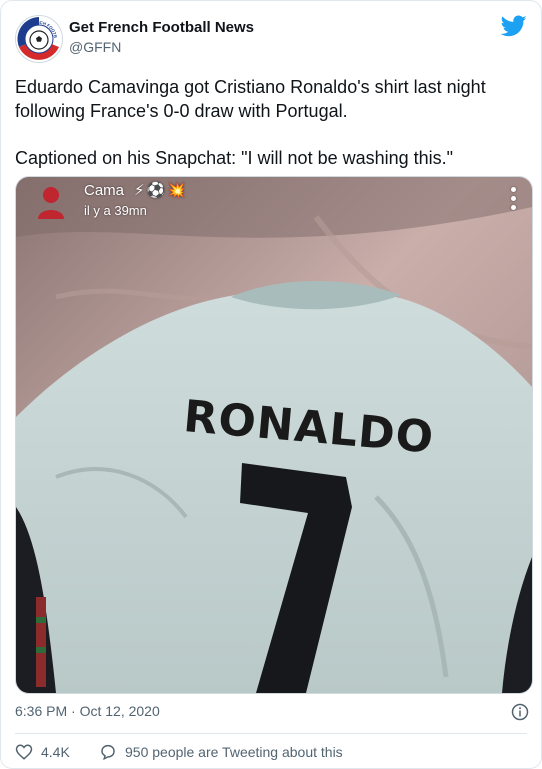 Image resolution: width=542 pixels, height=769 pixels. What do you see at coordinates (24, 752) in the screenshot?
I see `heart-icon` at bounding box center [24, 752].